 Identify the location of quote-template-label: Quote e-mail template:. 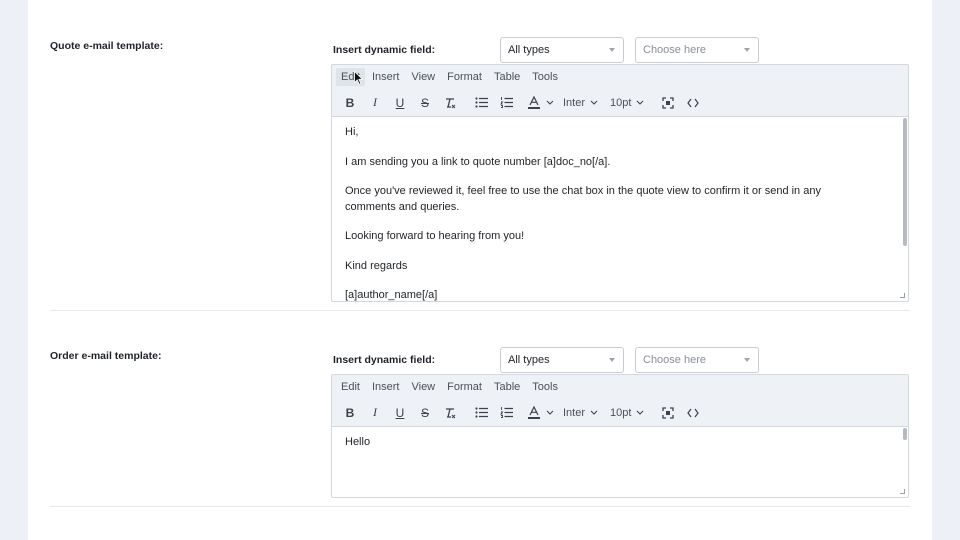
(107, 46).